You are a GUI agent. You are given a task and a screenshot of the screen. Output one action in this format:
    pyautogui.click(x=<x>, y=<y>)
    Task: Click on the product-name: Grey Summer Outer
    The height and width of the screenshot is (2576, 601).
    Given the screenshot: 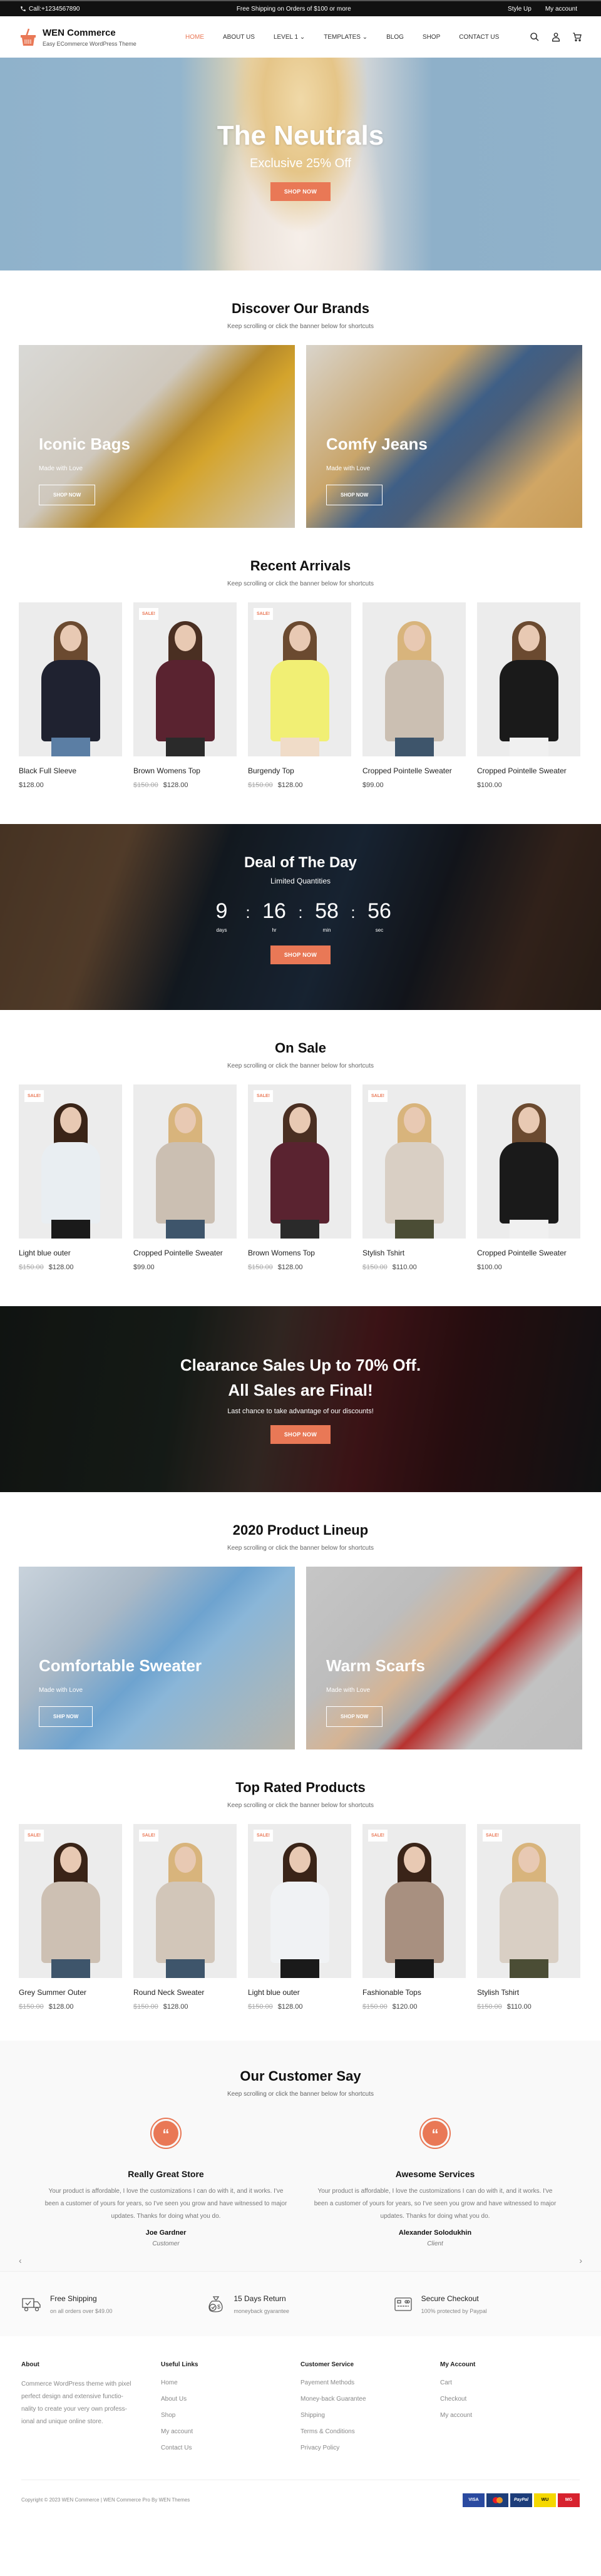 What is the action you would take?
    pyautogui.click(x=70, y=1993)
    